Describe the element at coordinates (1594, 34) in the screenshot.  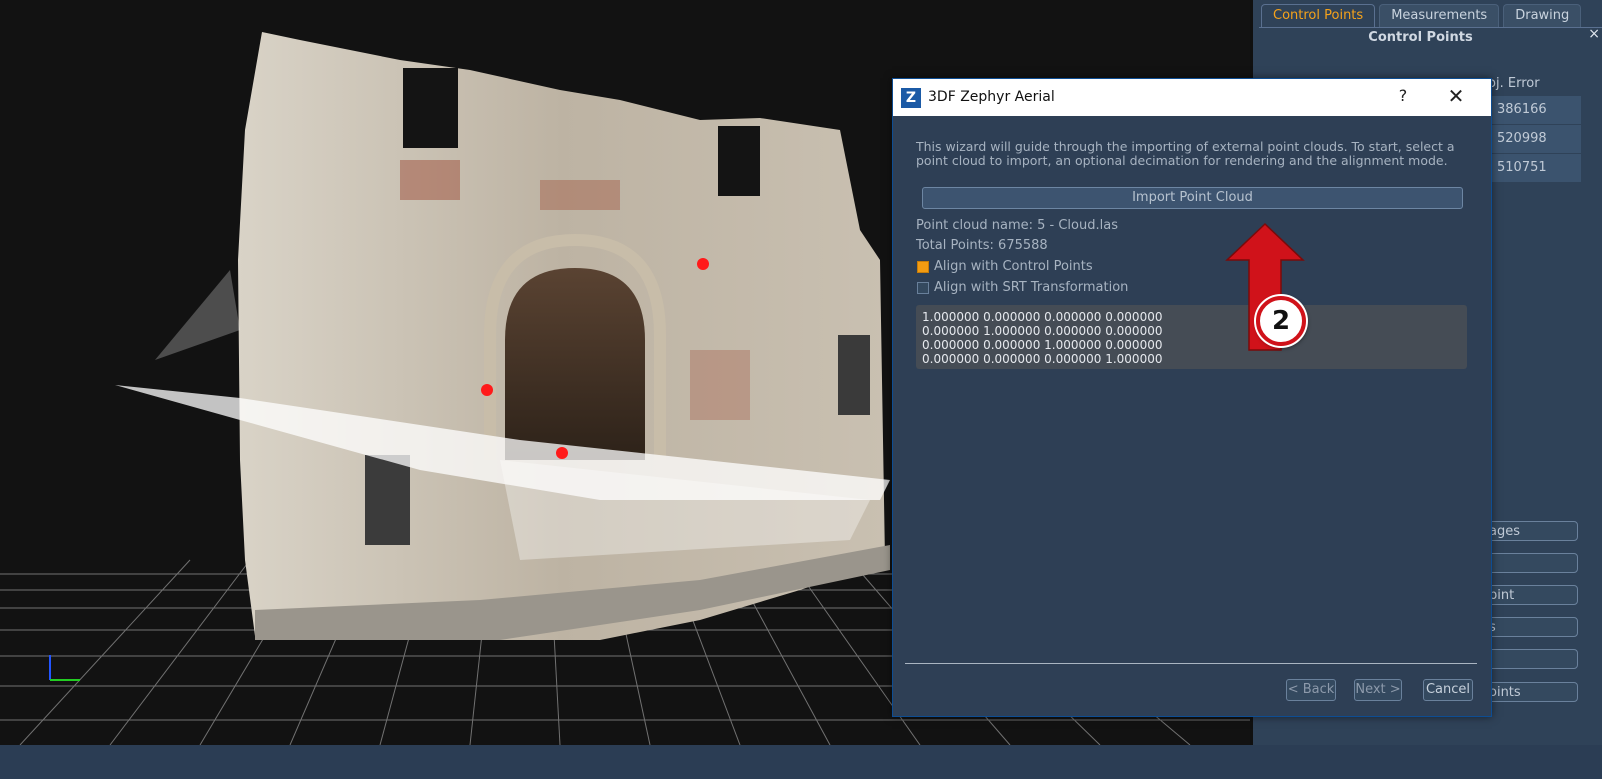
I see `close-icon: ×` at that location.